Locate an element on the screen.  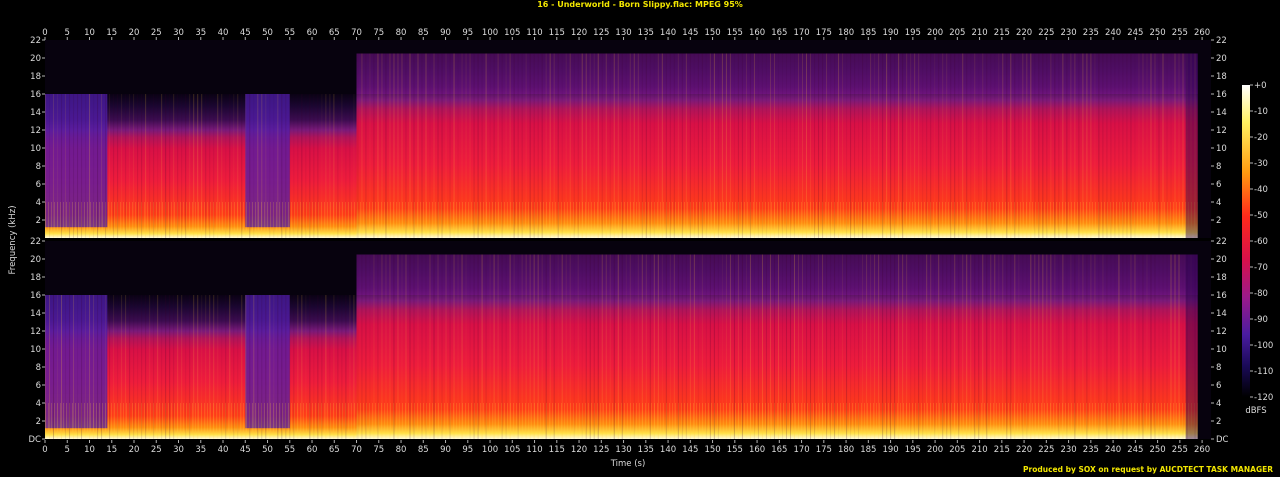
x-tick-label: 15 is located at coordinates (111, 33).